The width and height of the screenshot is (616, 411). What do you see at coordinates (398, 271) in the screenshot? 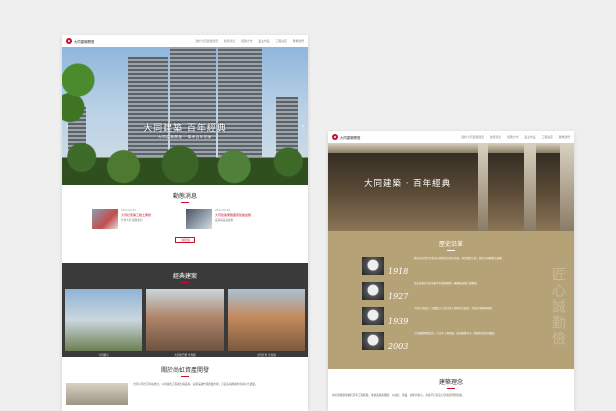
I see `timeline-year: 1918` at bounding box center [398, 271].